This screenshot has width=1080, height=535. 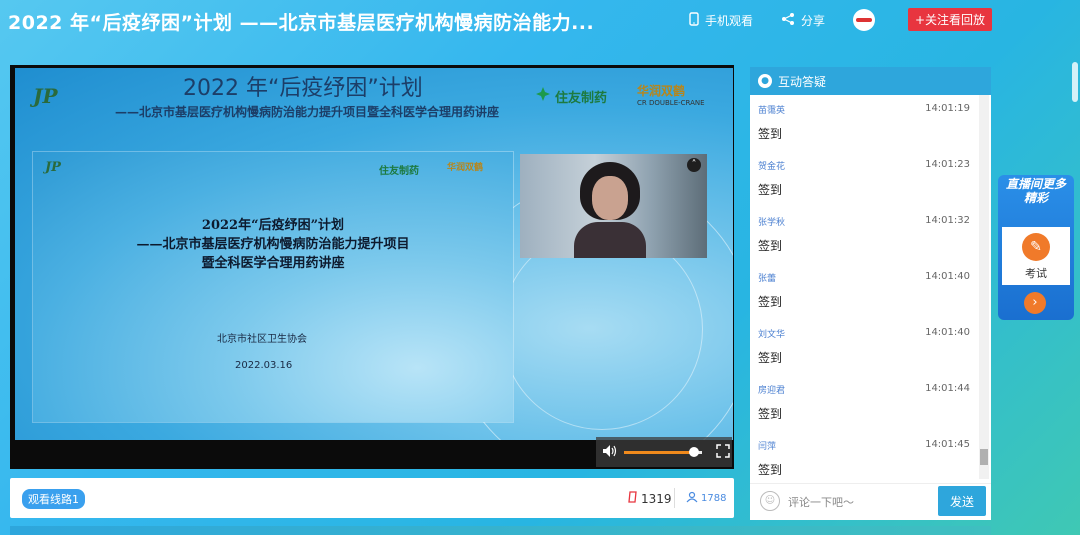 What do you see at coordinates (870, 501) in the screenshot?
I see `chat-input-bar: ☺ 评论一下吧～ 发送` at bounding box center [870, 501].